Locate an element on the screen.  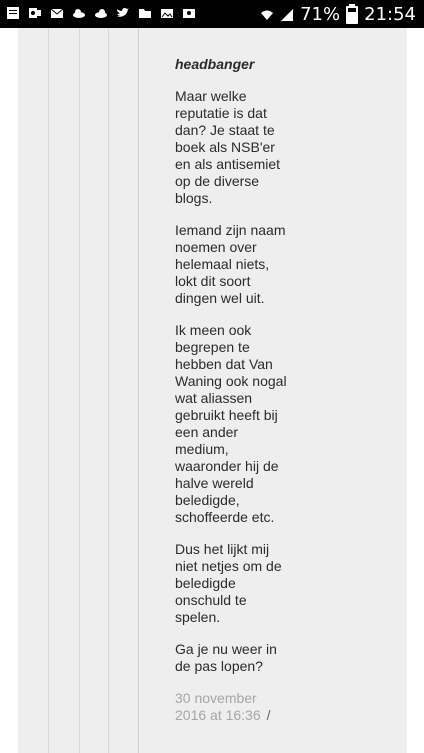
twitter-icon is located at coordinates (123, 13).